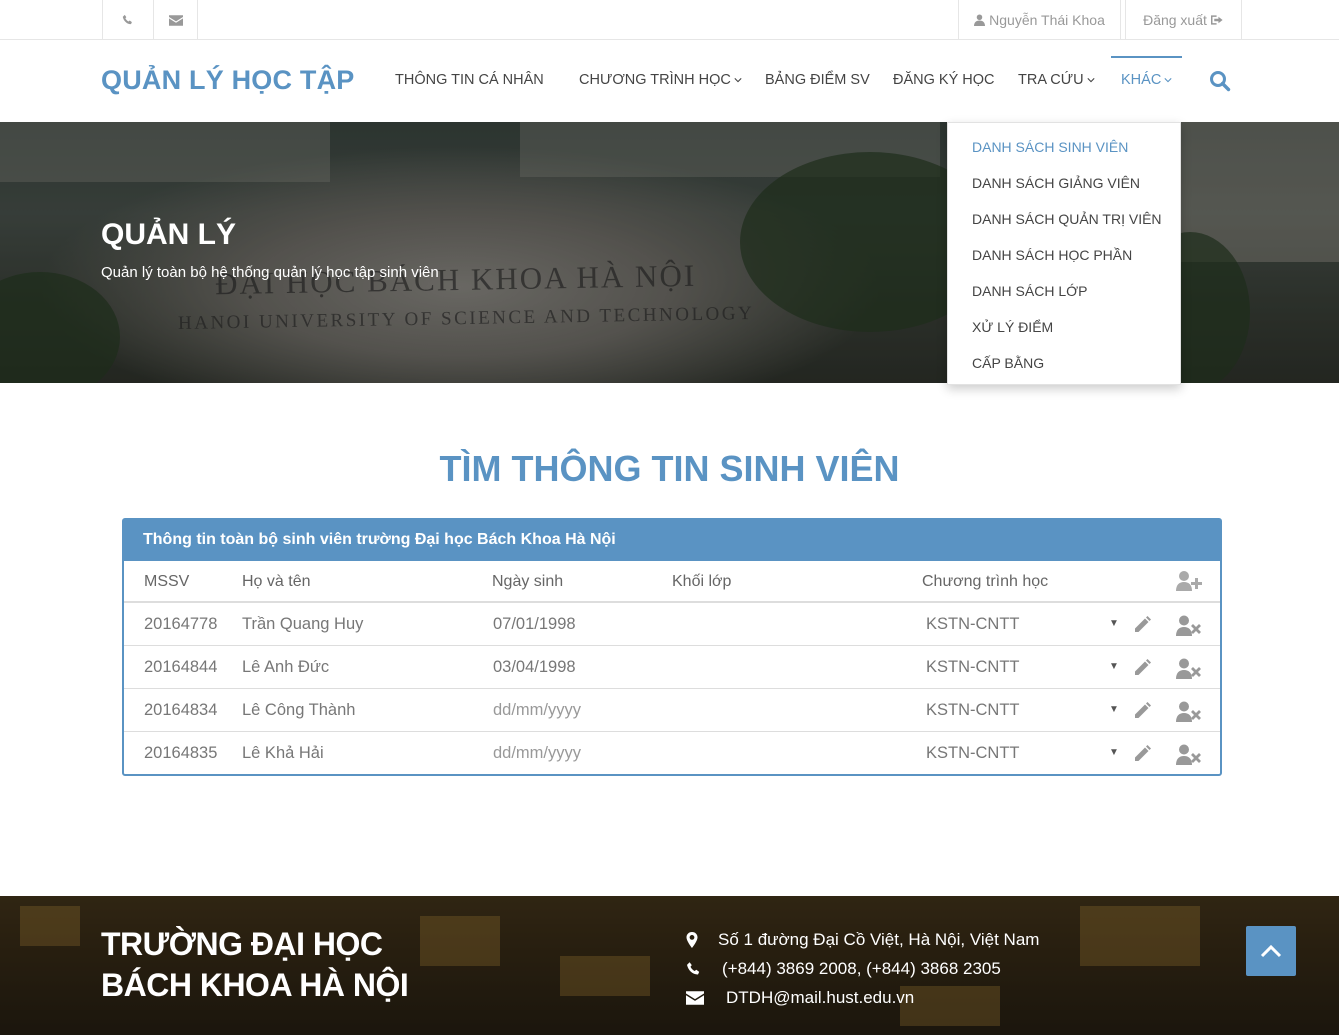 Image resolution: width=1339 pixels, height=1035 pixels. Describe the element at coordinates (534, 624) in the screenshot. I see `cell-dob-input: 07/01/1998` at that location.